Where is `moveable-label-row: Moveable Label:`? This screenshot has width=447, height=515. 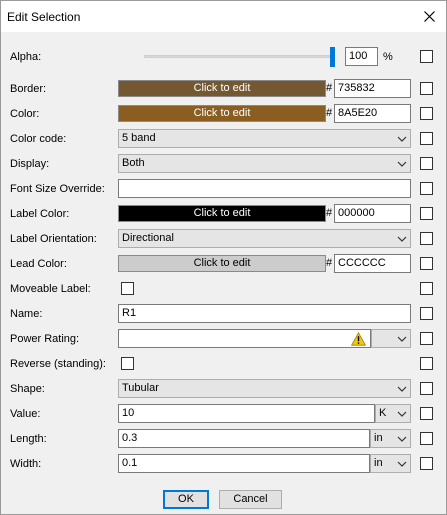 moveable-label-row: Moveable Label: is located at coordinates (223, 289).